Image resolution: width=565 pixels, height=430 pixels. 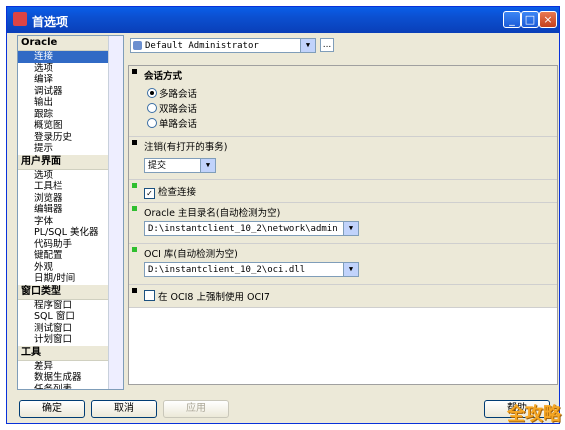 I want to click on radio-multi-session: 多路会话, so click(x=172, y=93).